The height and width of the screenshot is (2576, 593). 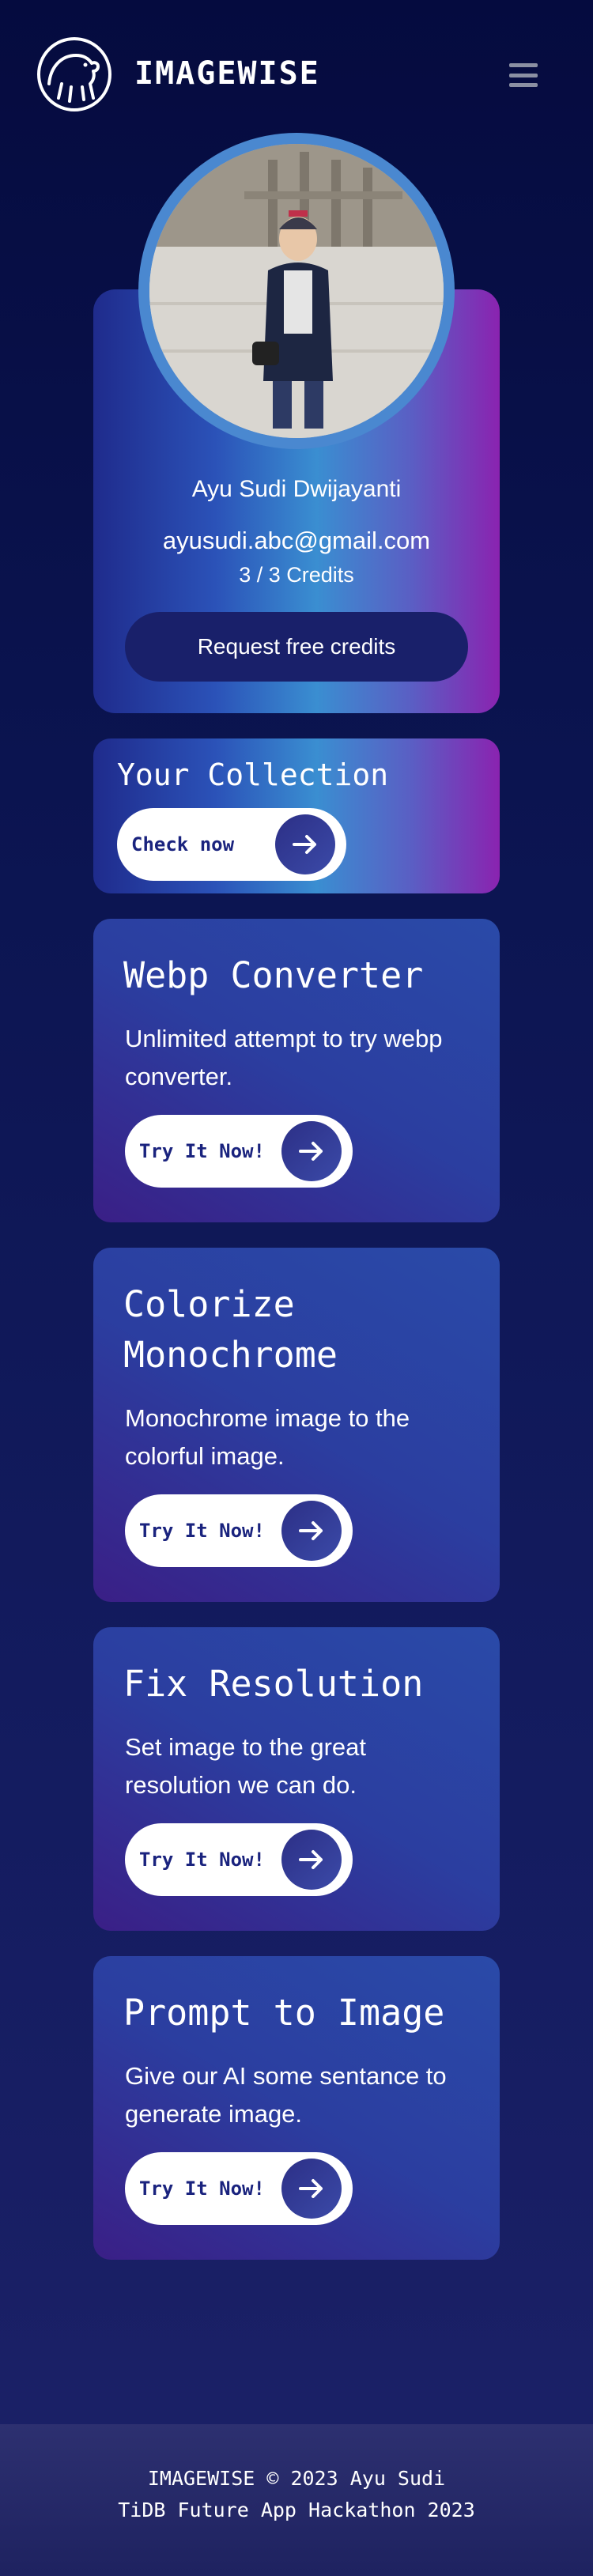 What do you see at coordinates (253, 774) in the screenshot?
I see `collection-title: Your Collection` at bounding box center [253, 774].